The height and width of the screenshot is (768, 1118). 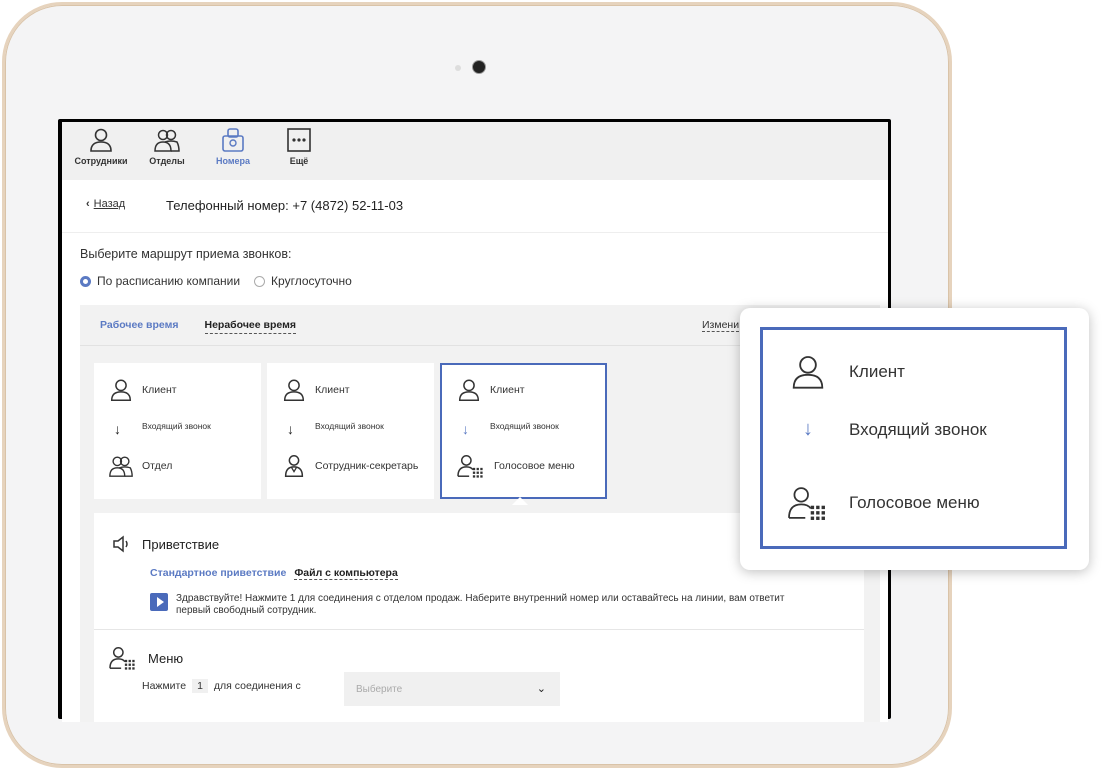 I want to click on zoom-callout: Клиент ↓ Входящий звонок Голосовое меню, so click(x=914, y=439).